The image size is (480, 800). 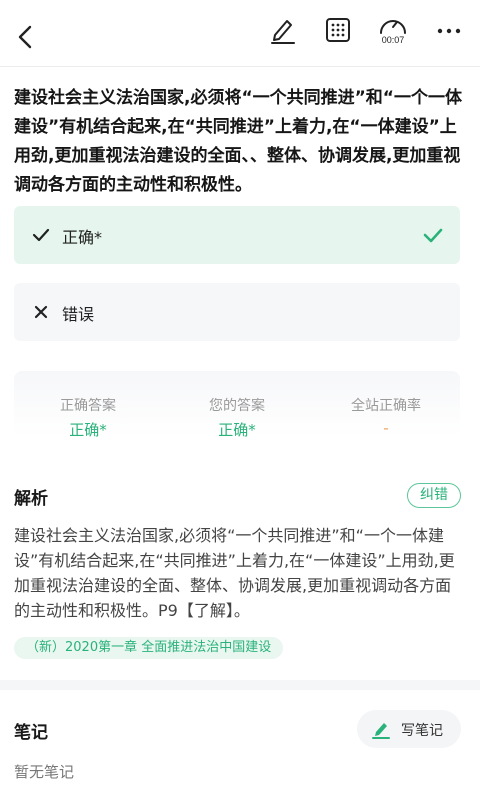 I want to click on cross-icon, so click(x=41, y=312).